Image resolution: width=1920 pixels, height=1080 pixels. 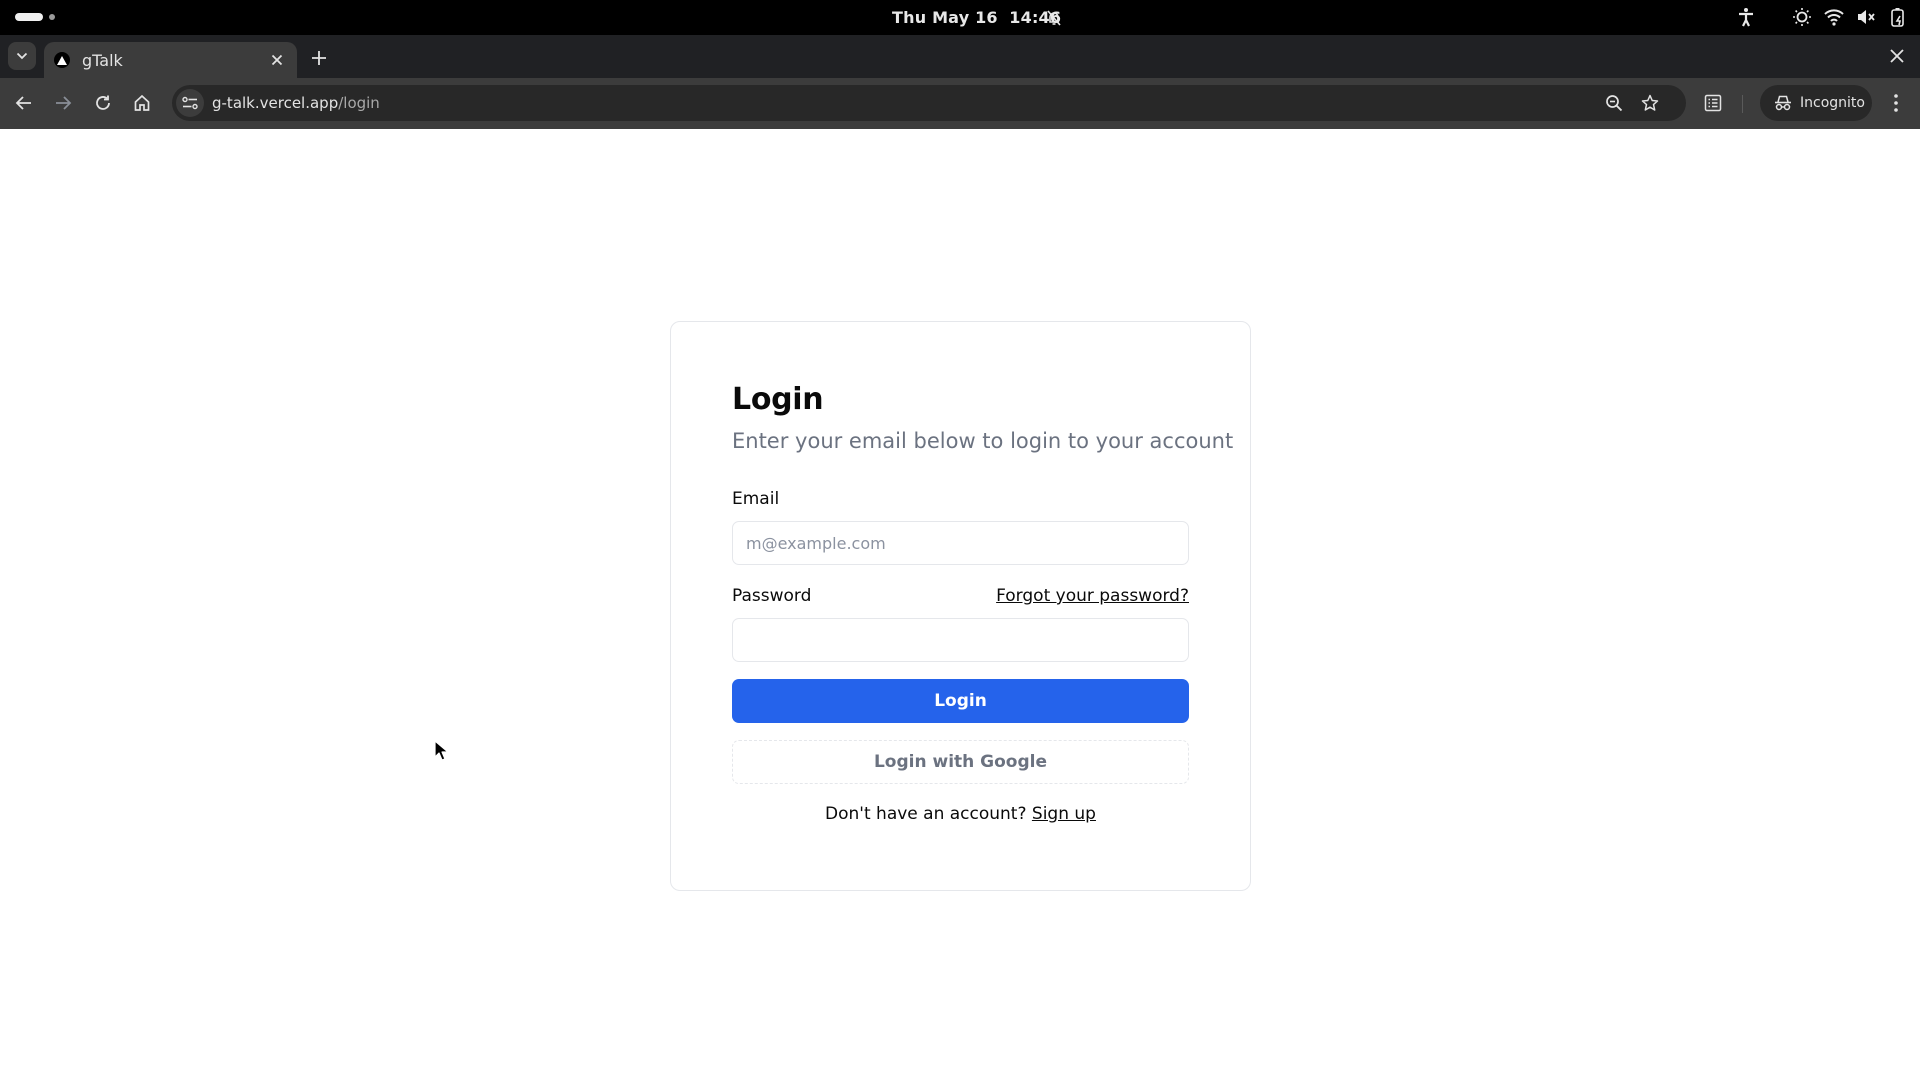 I want to click on back-button, so click(x=24, y=103).